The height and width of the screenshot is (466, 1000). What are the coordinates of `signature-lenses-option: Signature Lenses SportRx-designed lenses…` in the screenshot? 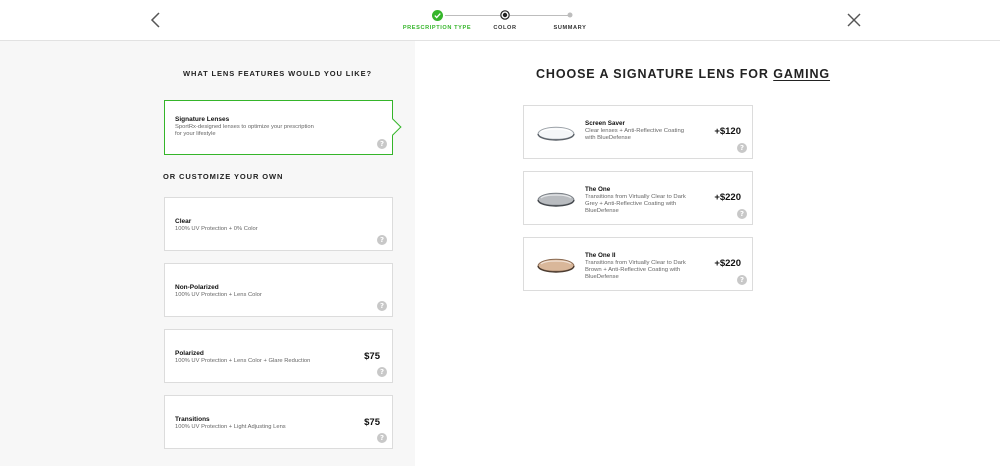 It's located at (283, 127).